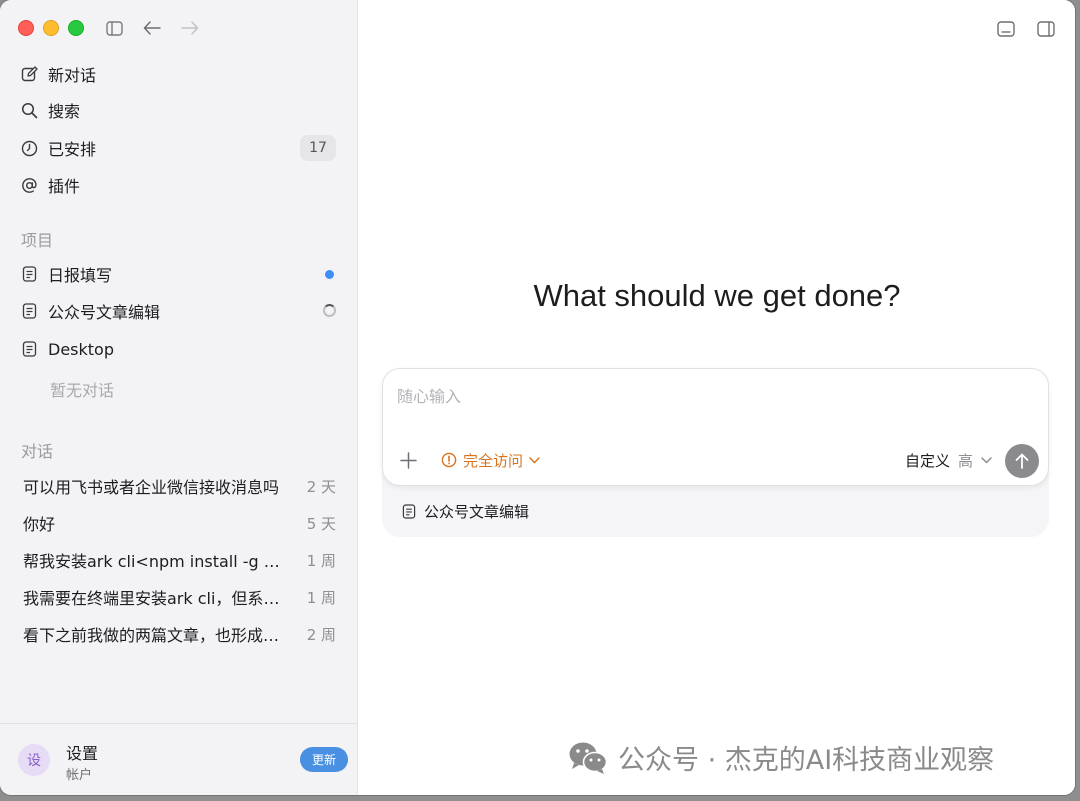 Image resolution: width=1080 pixels, height=801 pixels. Describe the element at coordinates (324, 759) in the screenshot. I see `update-button: 更新` at that location.